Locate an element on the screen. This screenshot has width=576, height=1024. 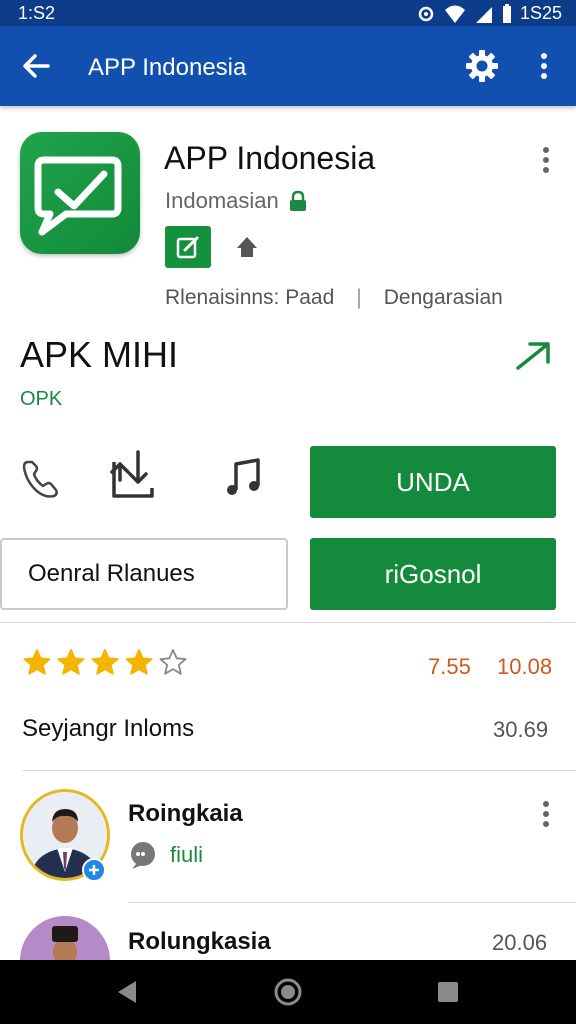
install-button: UNDA is located at coordinates (433, 482).